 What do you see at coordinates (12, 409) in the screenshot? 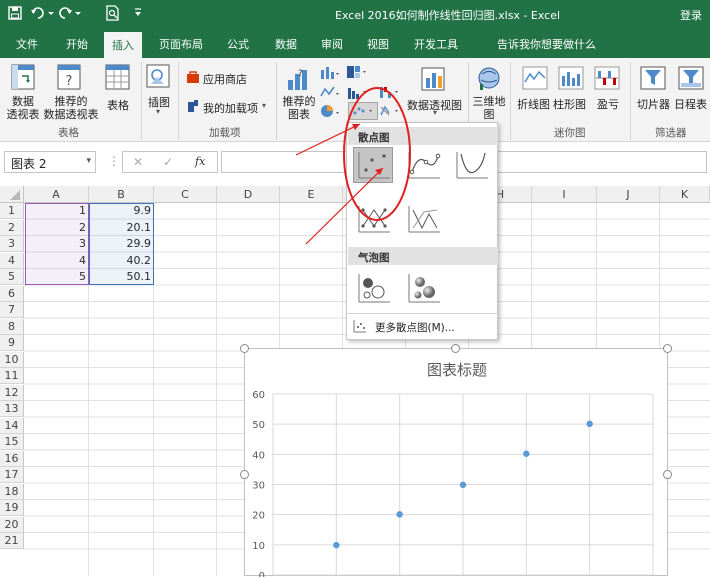
I see `row-header-13: 13` at bounding box center [12, 409].